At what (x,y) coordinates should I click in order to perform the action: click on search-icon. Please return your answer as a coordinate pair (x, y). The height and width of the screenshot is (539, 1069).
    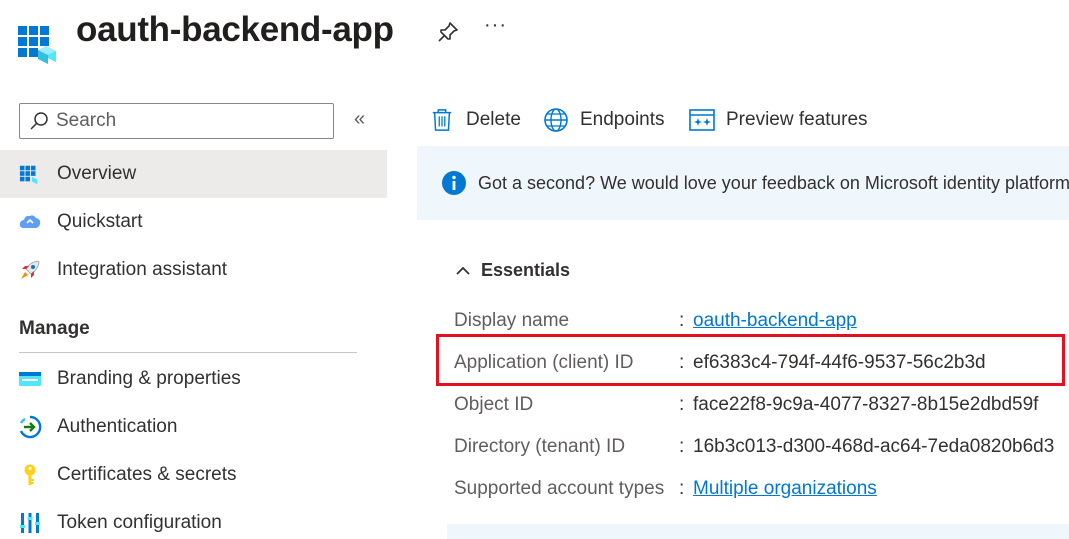
    Looking at the image, I should click on (39, 121).